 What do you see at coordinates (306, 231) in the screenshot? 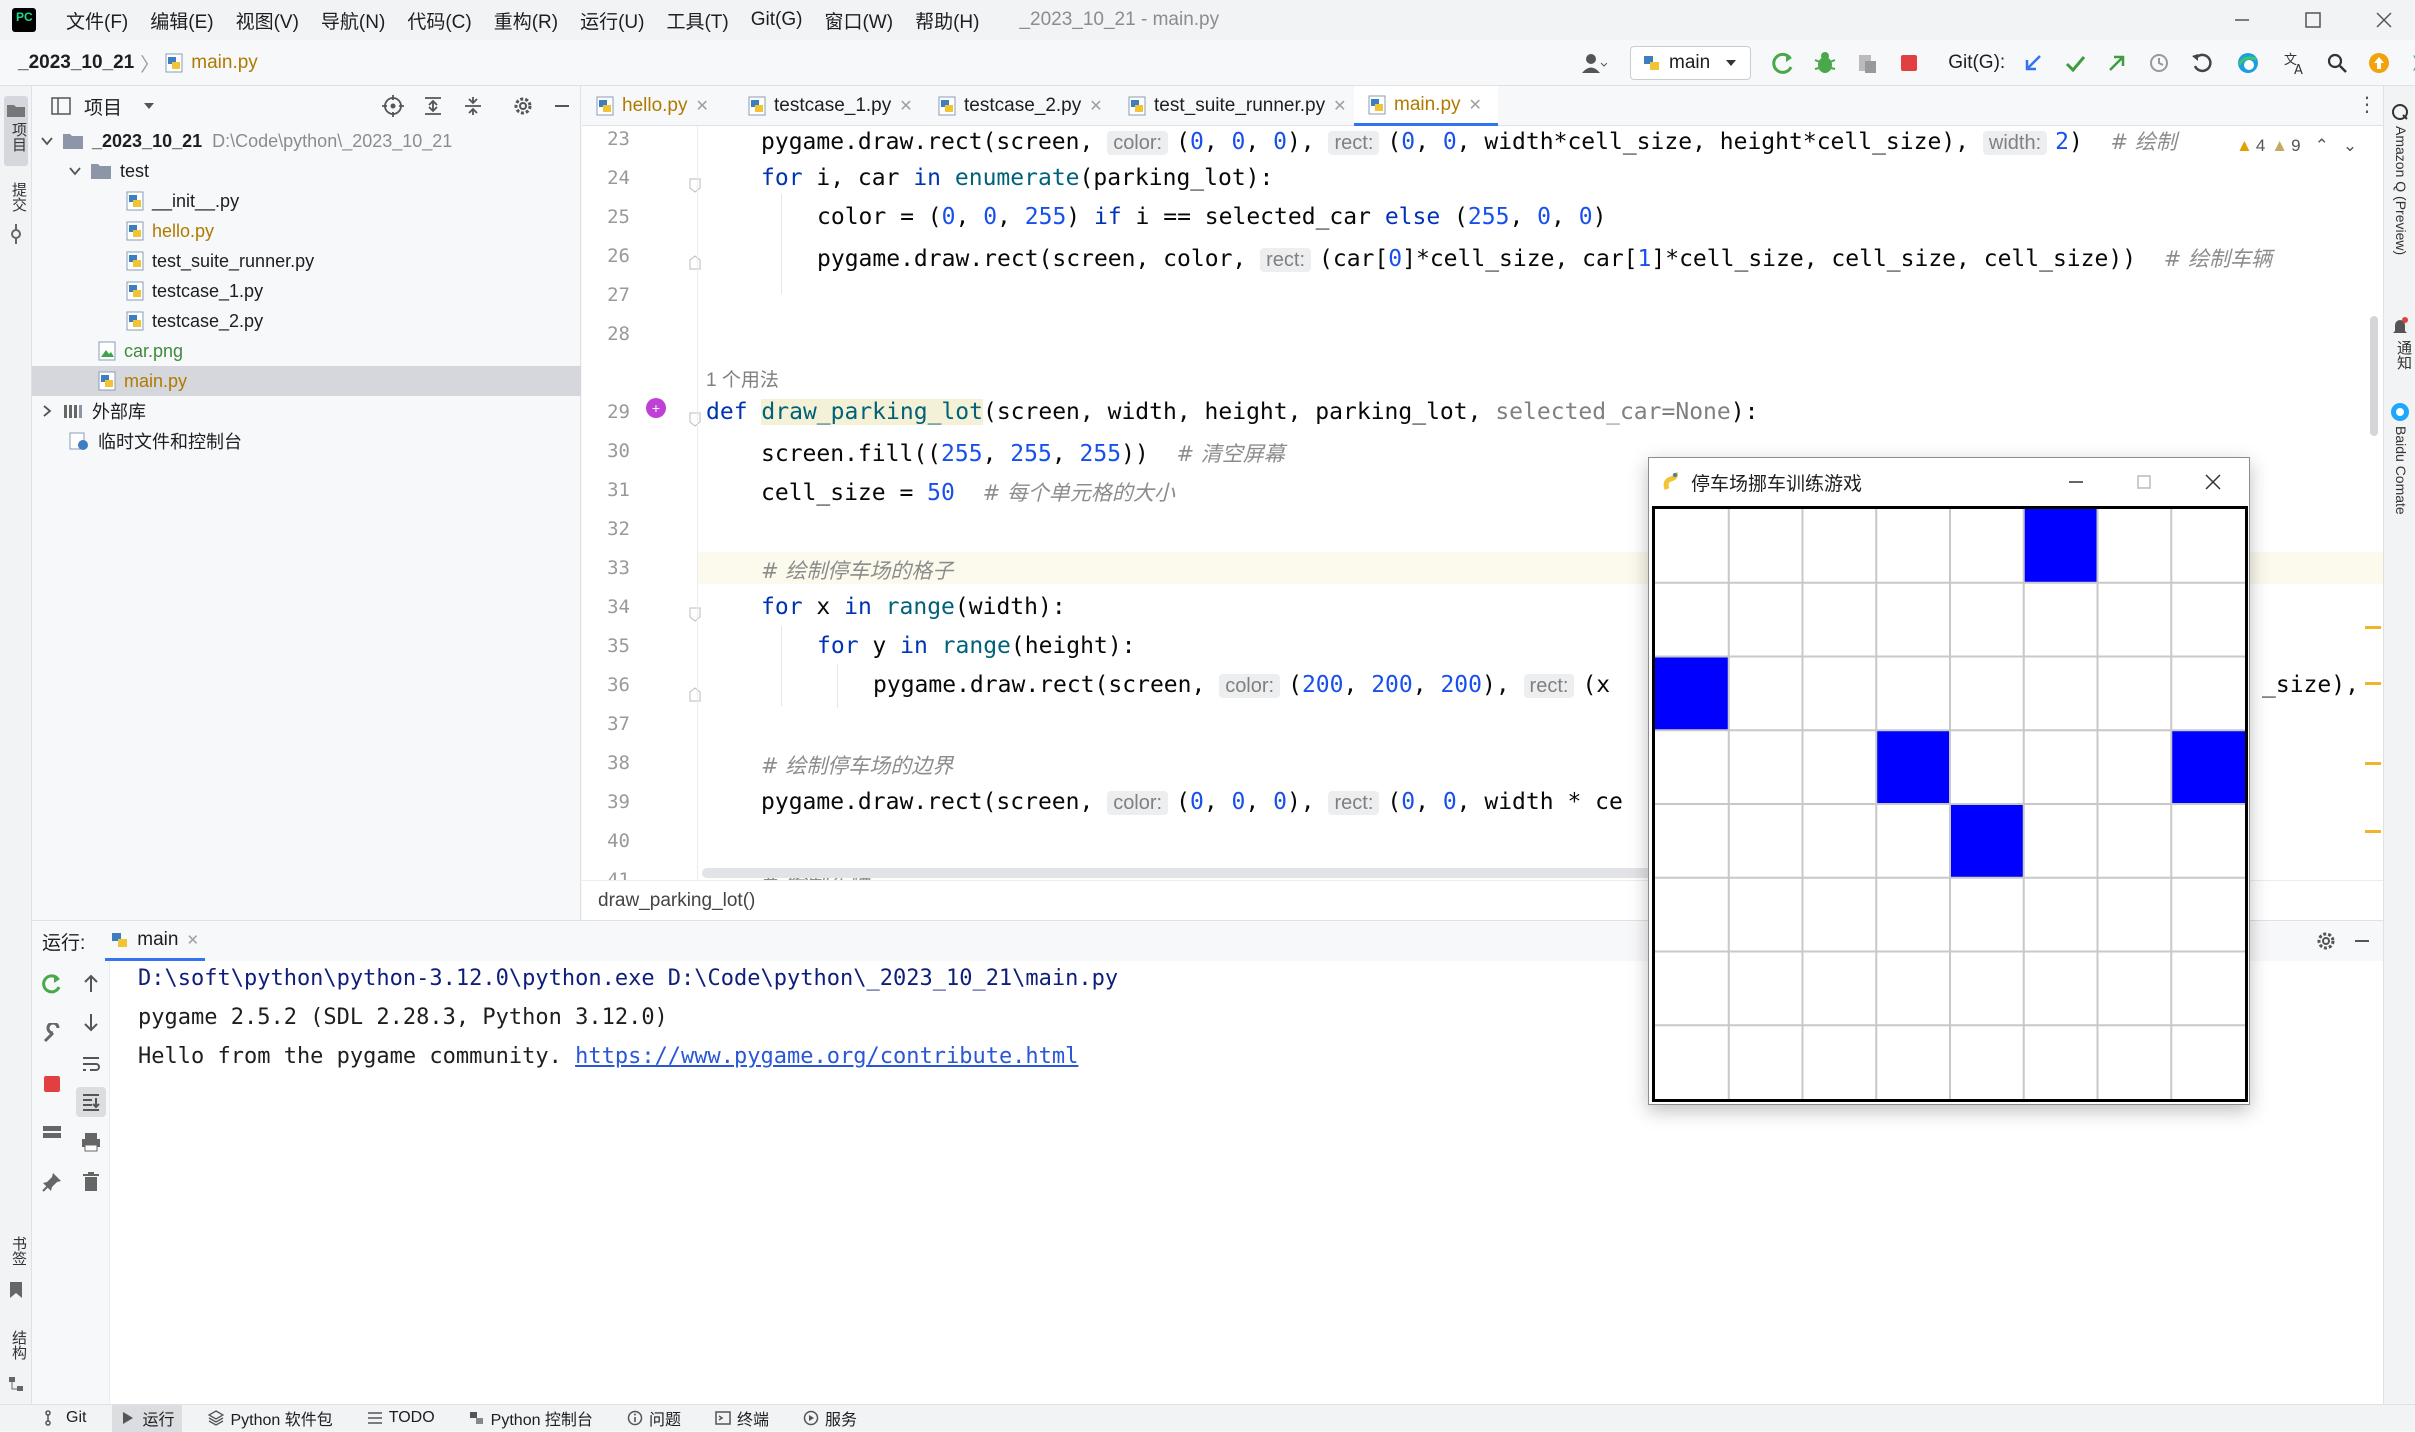
I see `tree-file: hello.py` at bounding box center [306, 231].